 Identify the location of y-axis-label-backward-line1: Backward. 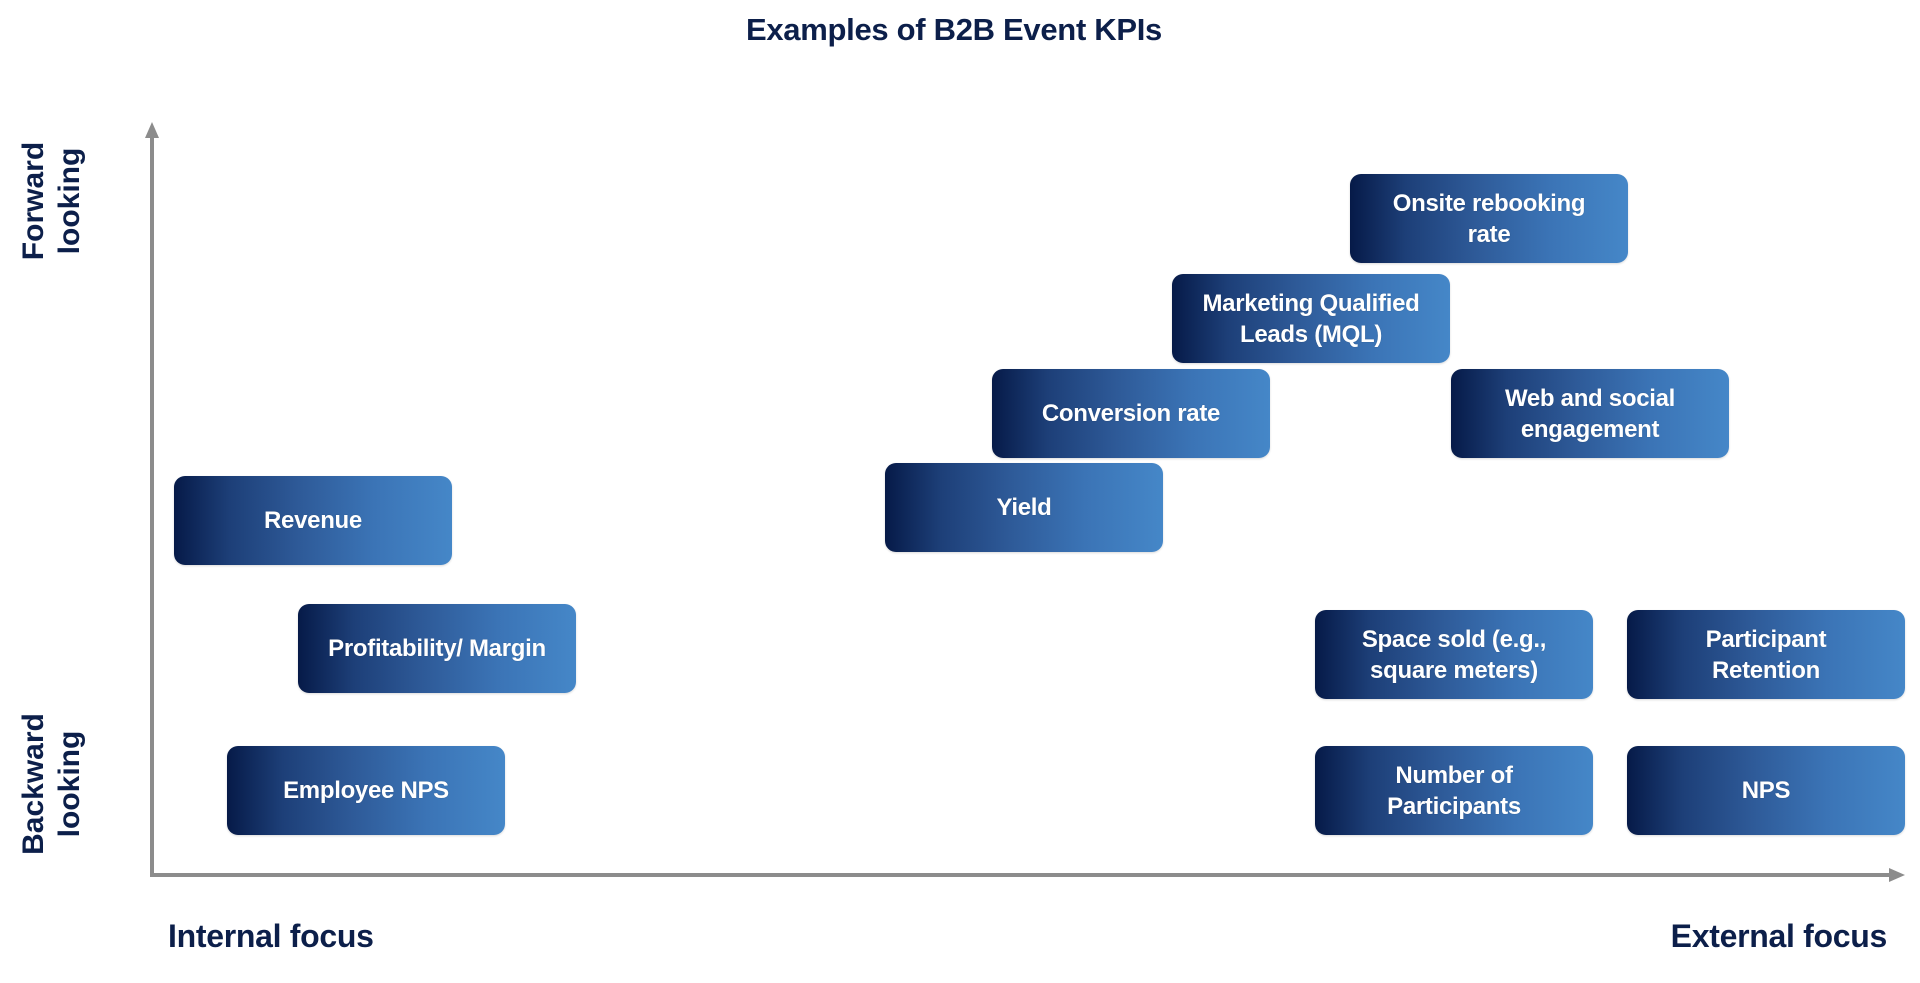
(33, 784).